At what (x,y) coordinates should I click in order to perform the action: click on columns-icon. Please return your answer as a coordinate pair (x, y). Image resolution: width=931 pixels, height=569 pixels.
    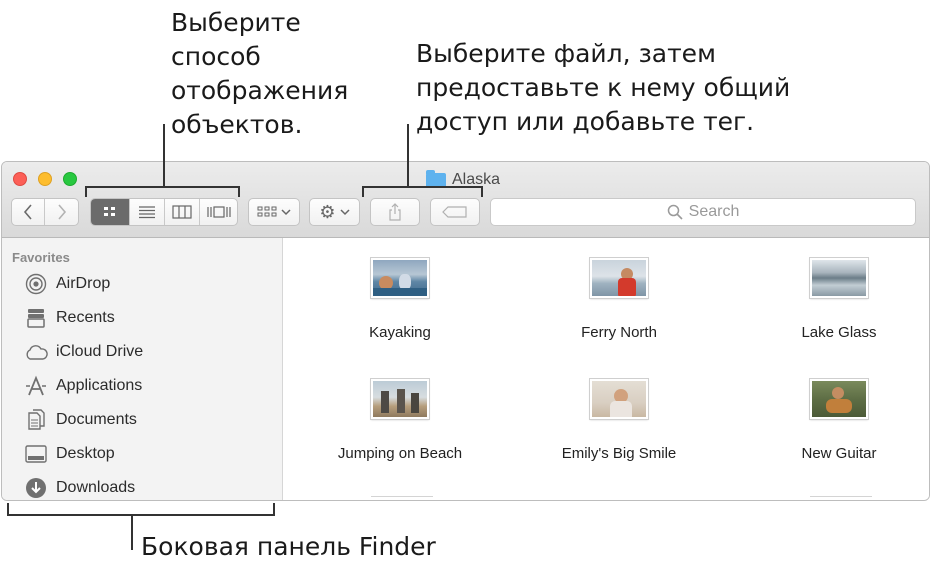
    Looking at the image, I should click on (182, 212).